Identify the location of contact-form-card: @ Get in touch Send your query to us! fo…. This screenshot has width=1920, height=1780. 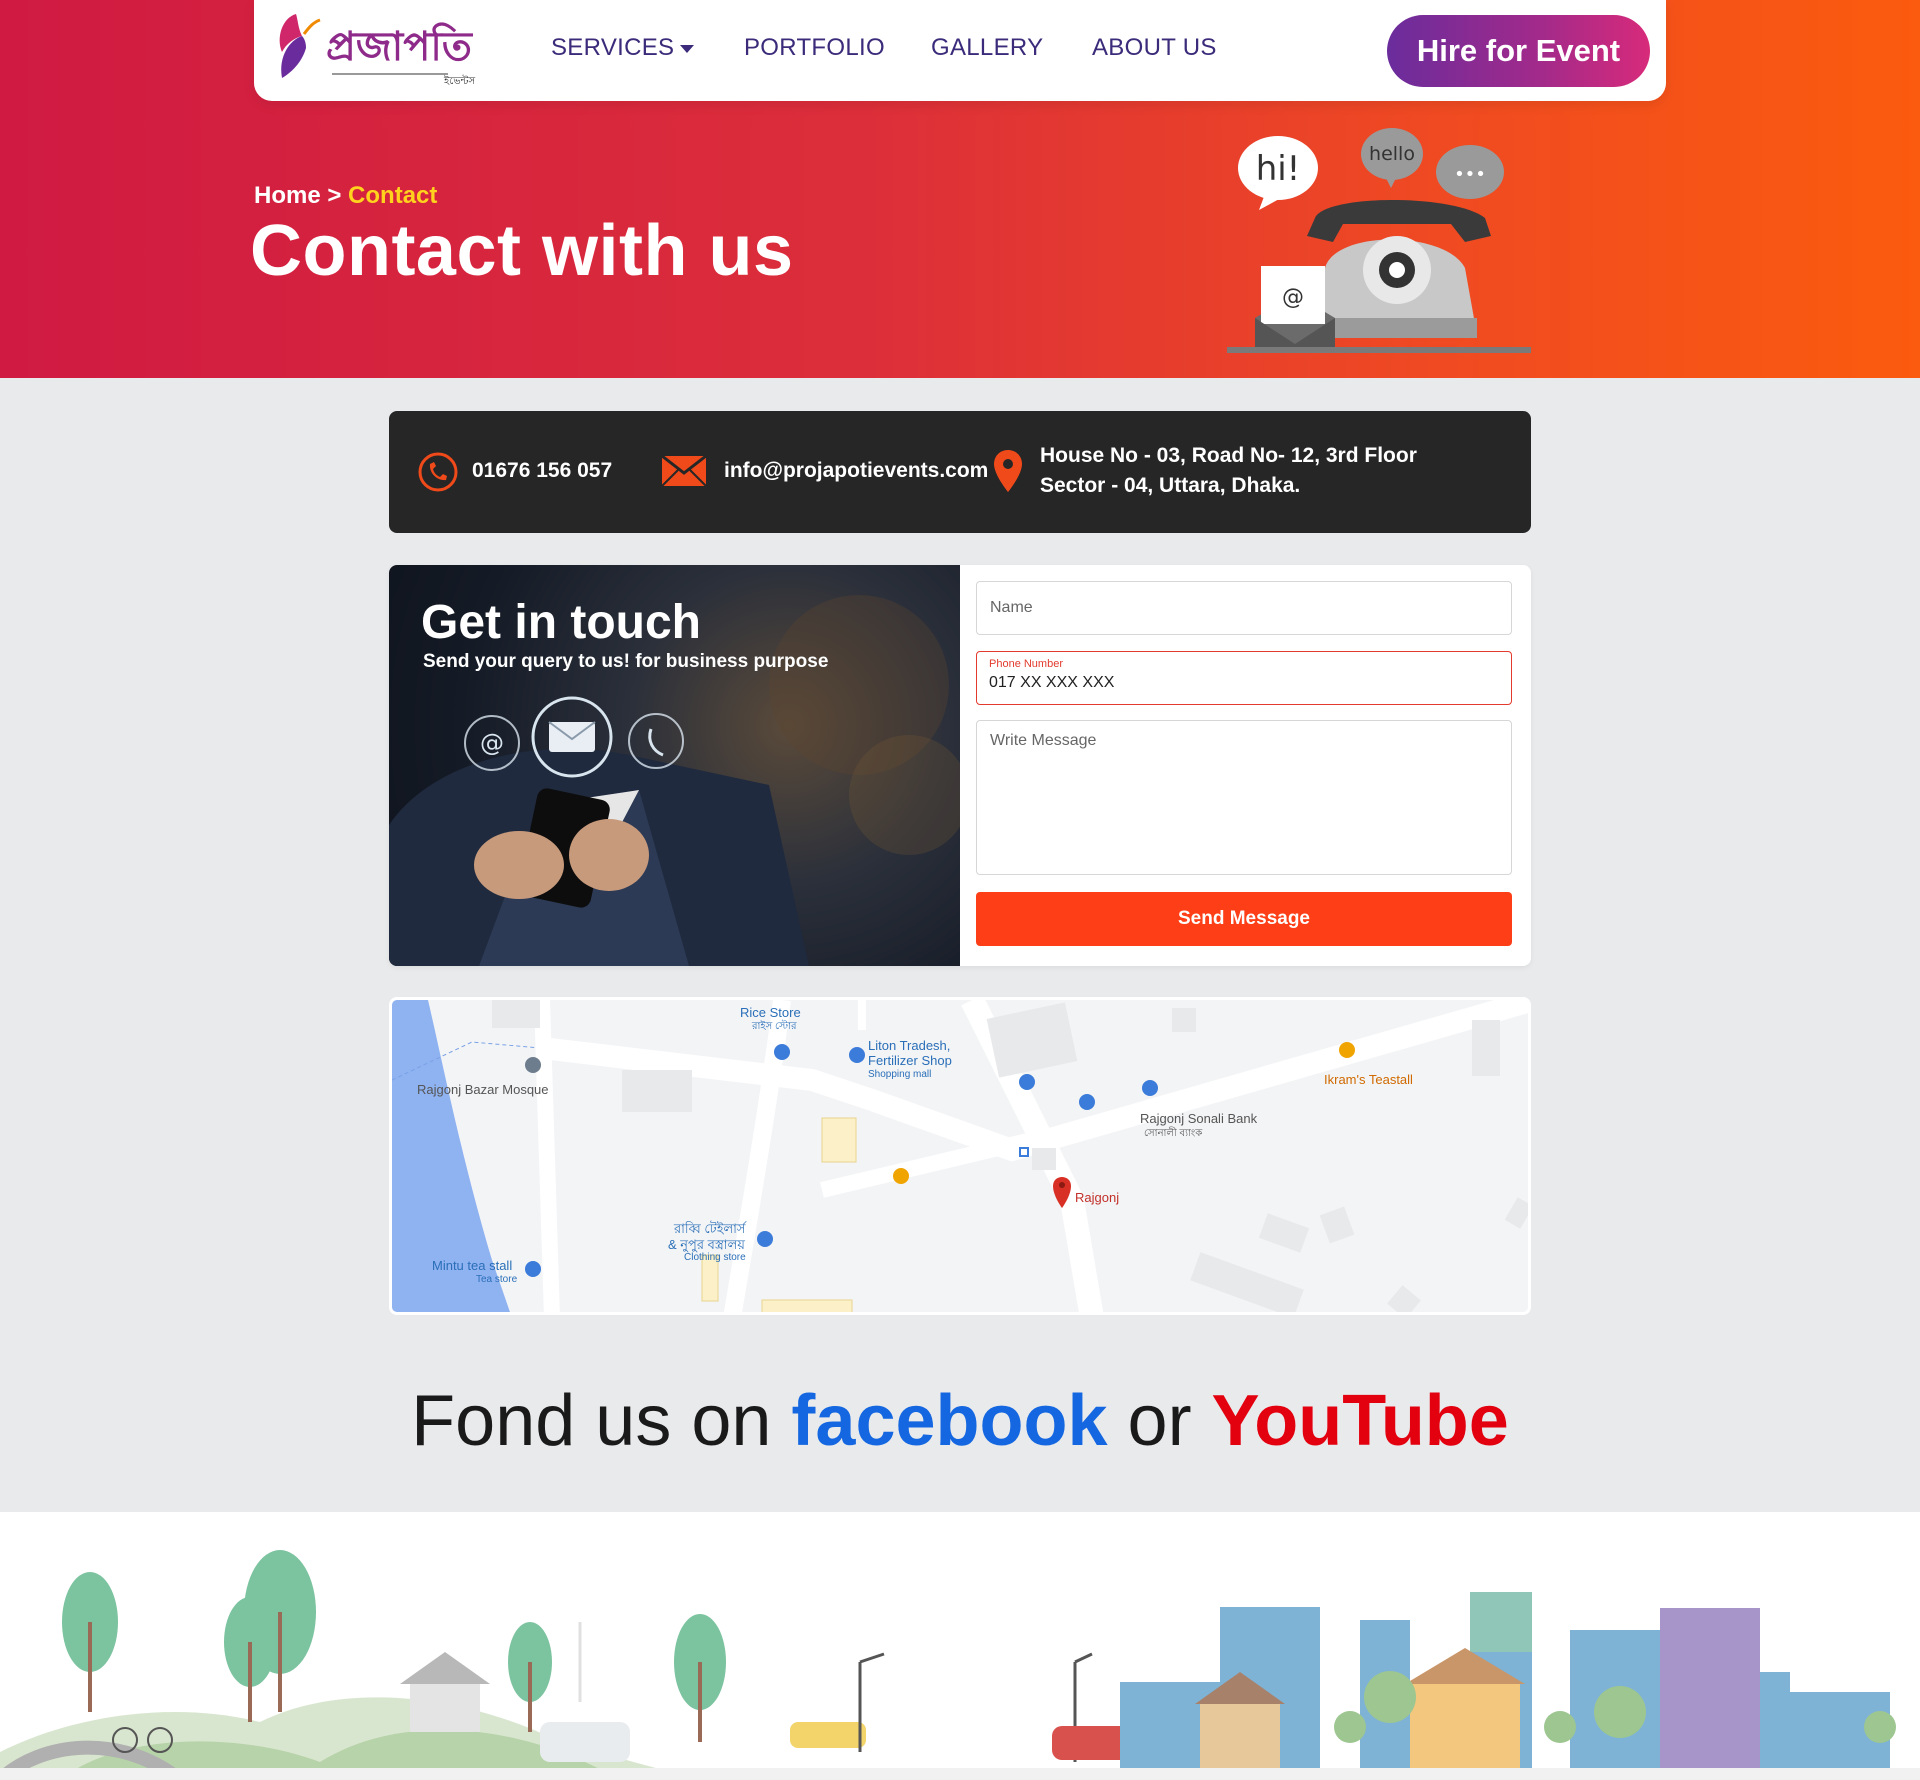
(960, 765).